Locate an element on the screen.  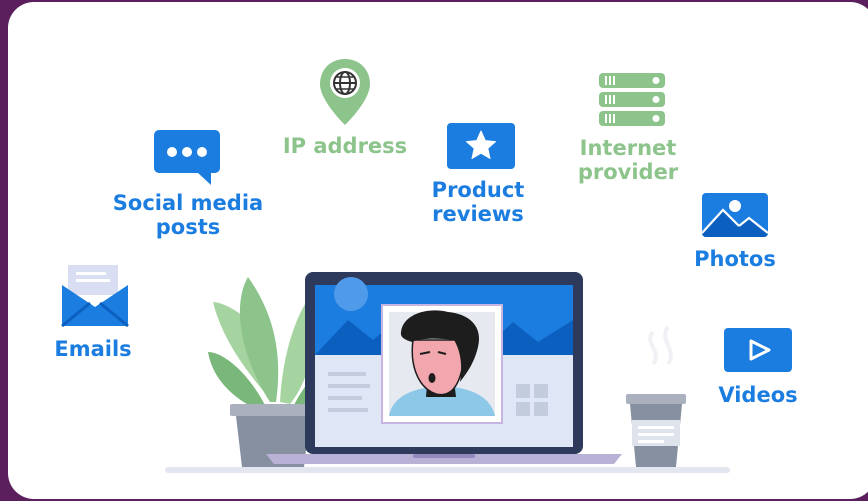
desk-line is located at coordinates (447, 470).